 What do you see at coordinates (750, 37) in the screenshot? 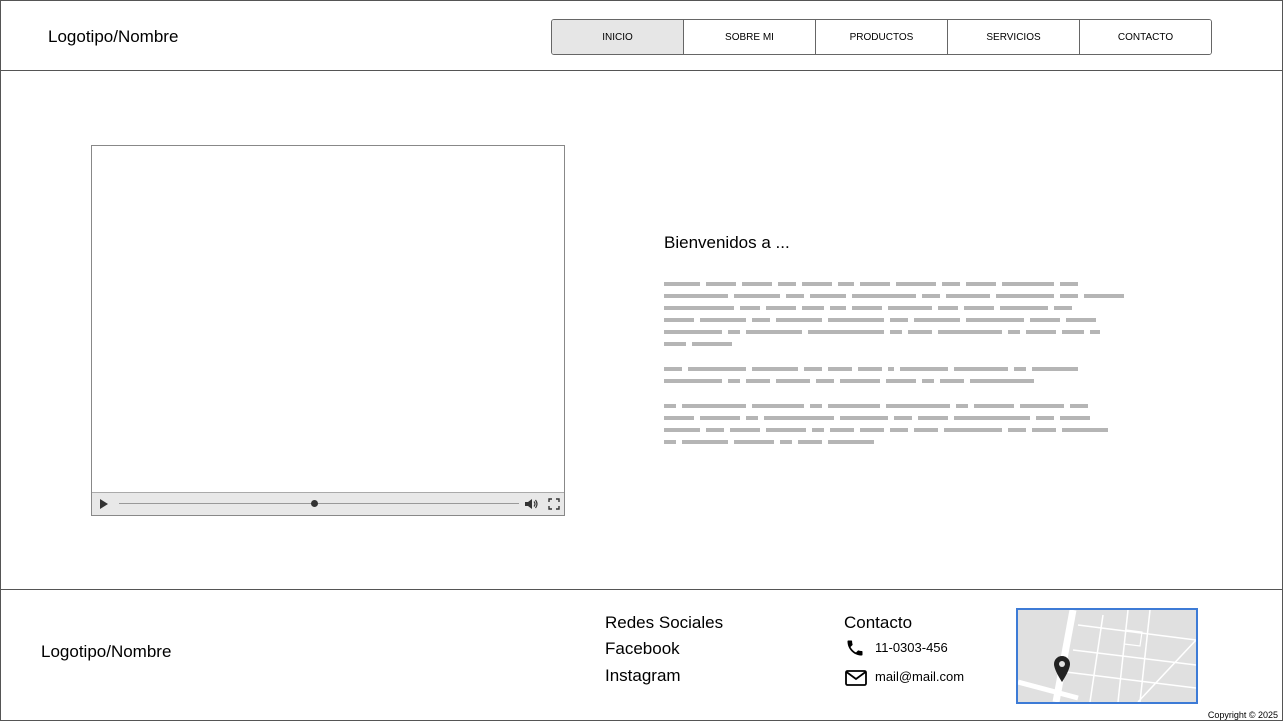
I see `nav-item-sobre-mi: SOBRE MI` at bounding box center [750, 37].